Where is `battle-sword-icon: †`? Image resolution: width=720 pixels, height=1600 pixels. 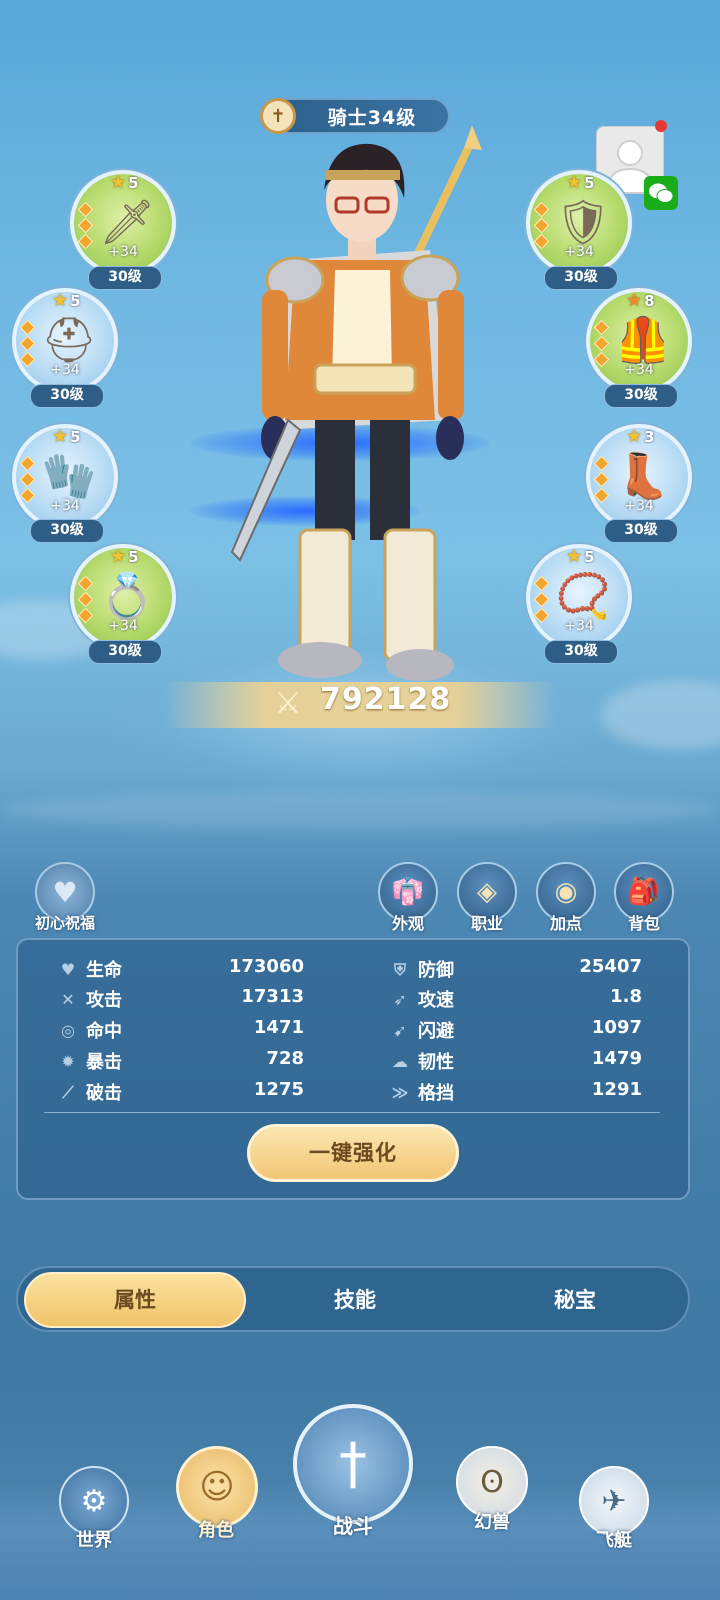 battle-sword-icon: † is located at coordinates (353, 1464).